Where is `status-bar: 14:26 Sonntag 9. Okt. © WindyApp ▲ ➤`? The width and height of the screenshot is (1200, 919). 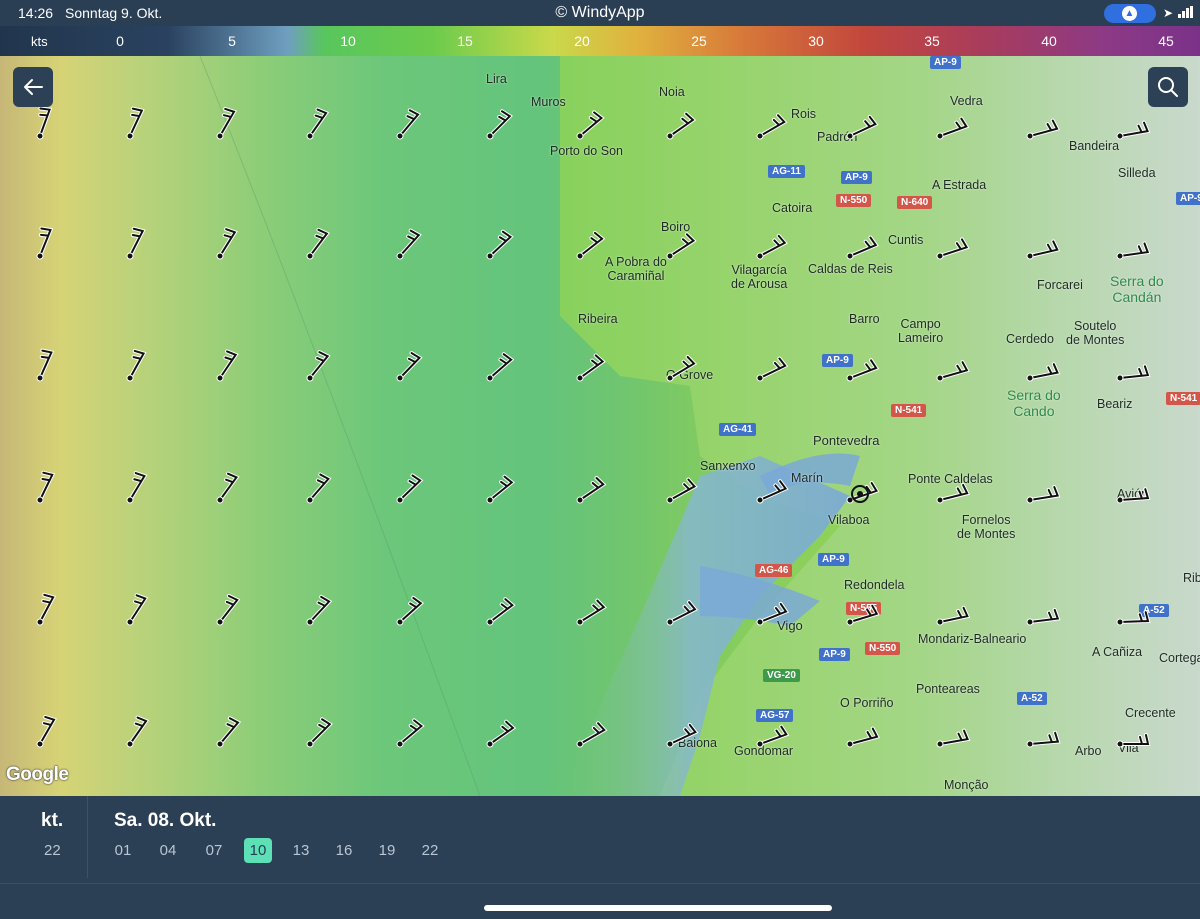 status-bar: 14:26 Sonntag 9. Okt. © WindyApp ▲ ➤ is located at coordinates (600, 13).